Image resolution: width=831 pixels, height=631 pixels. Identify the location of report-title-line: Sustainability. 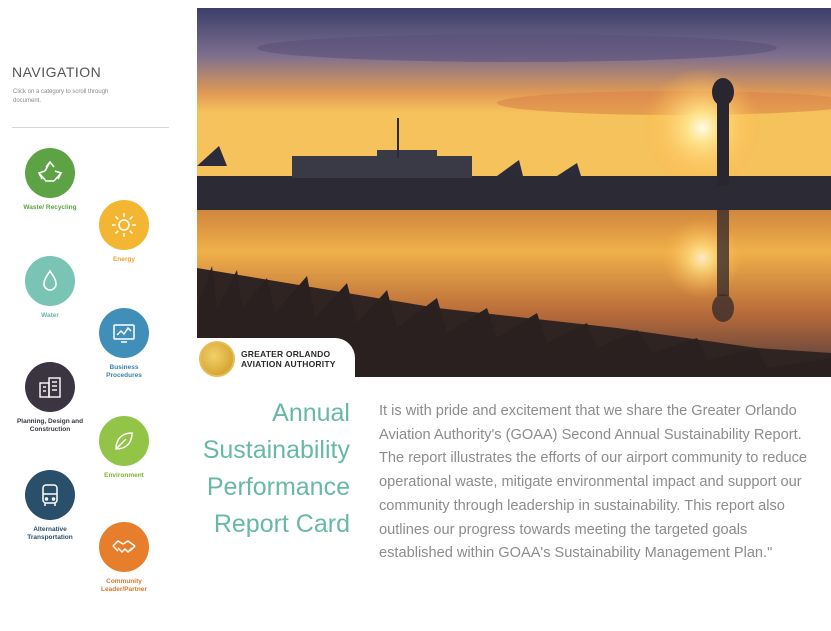
(276, 450).